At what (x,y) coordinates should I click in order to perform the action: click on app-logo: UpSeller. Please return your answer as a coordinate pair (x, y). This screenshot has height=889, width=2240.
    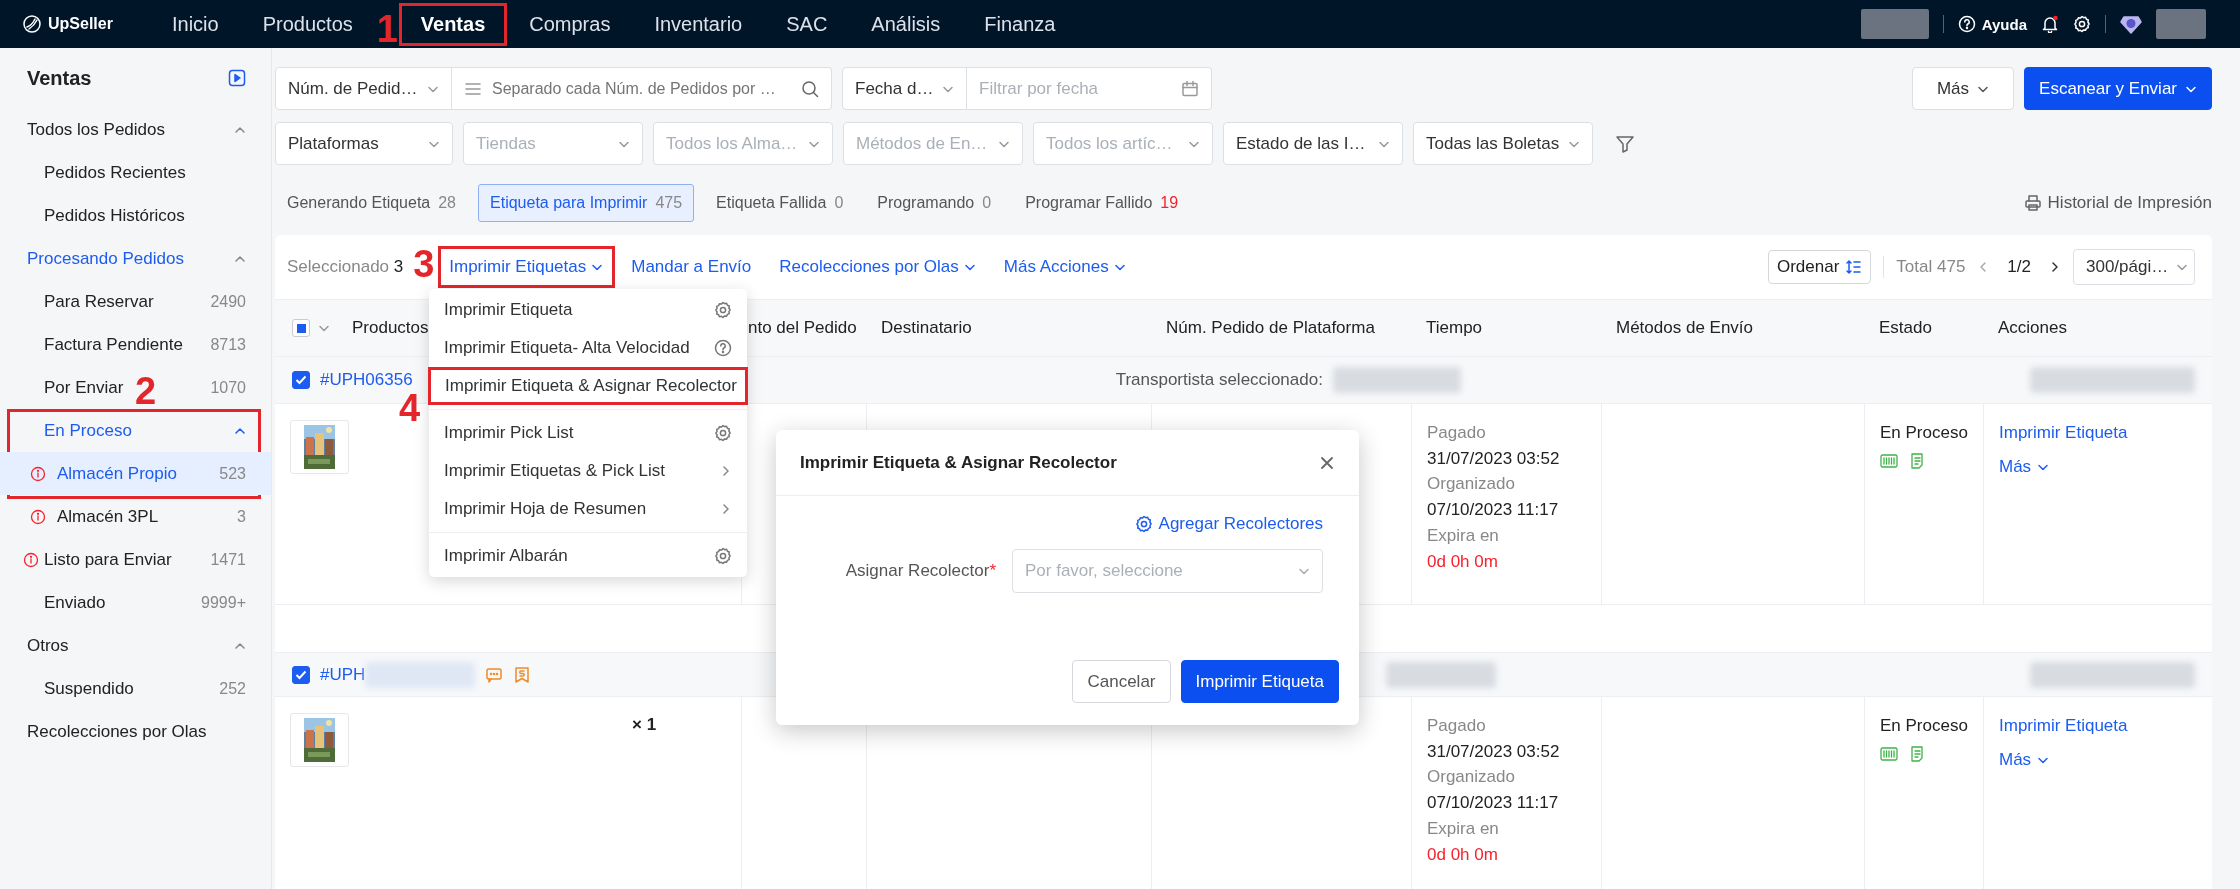
    Looking at the image, I should click on (80, 24).